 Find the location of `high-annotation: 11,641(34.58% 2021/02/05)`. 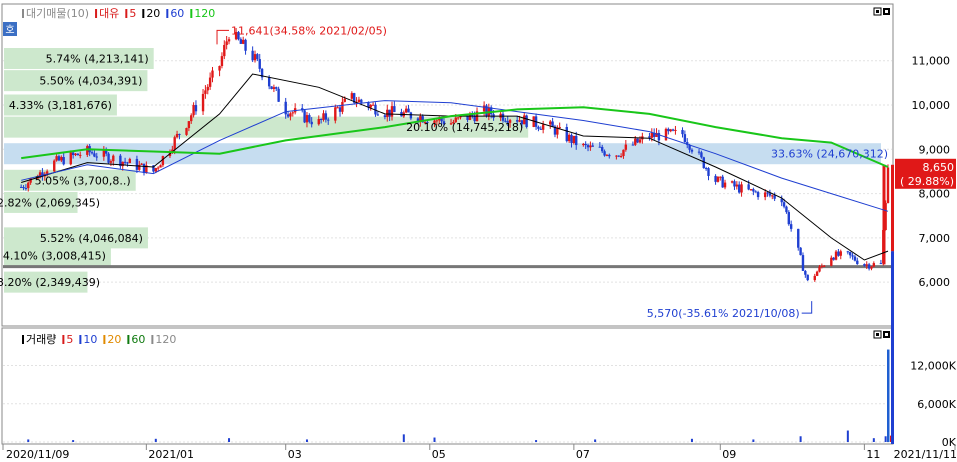

high-annotation: 11,641(34.58% 2021/02/05) is located at coordinates (309, 30).